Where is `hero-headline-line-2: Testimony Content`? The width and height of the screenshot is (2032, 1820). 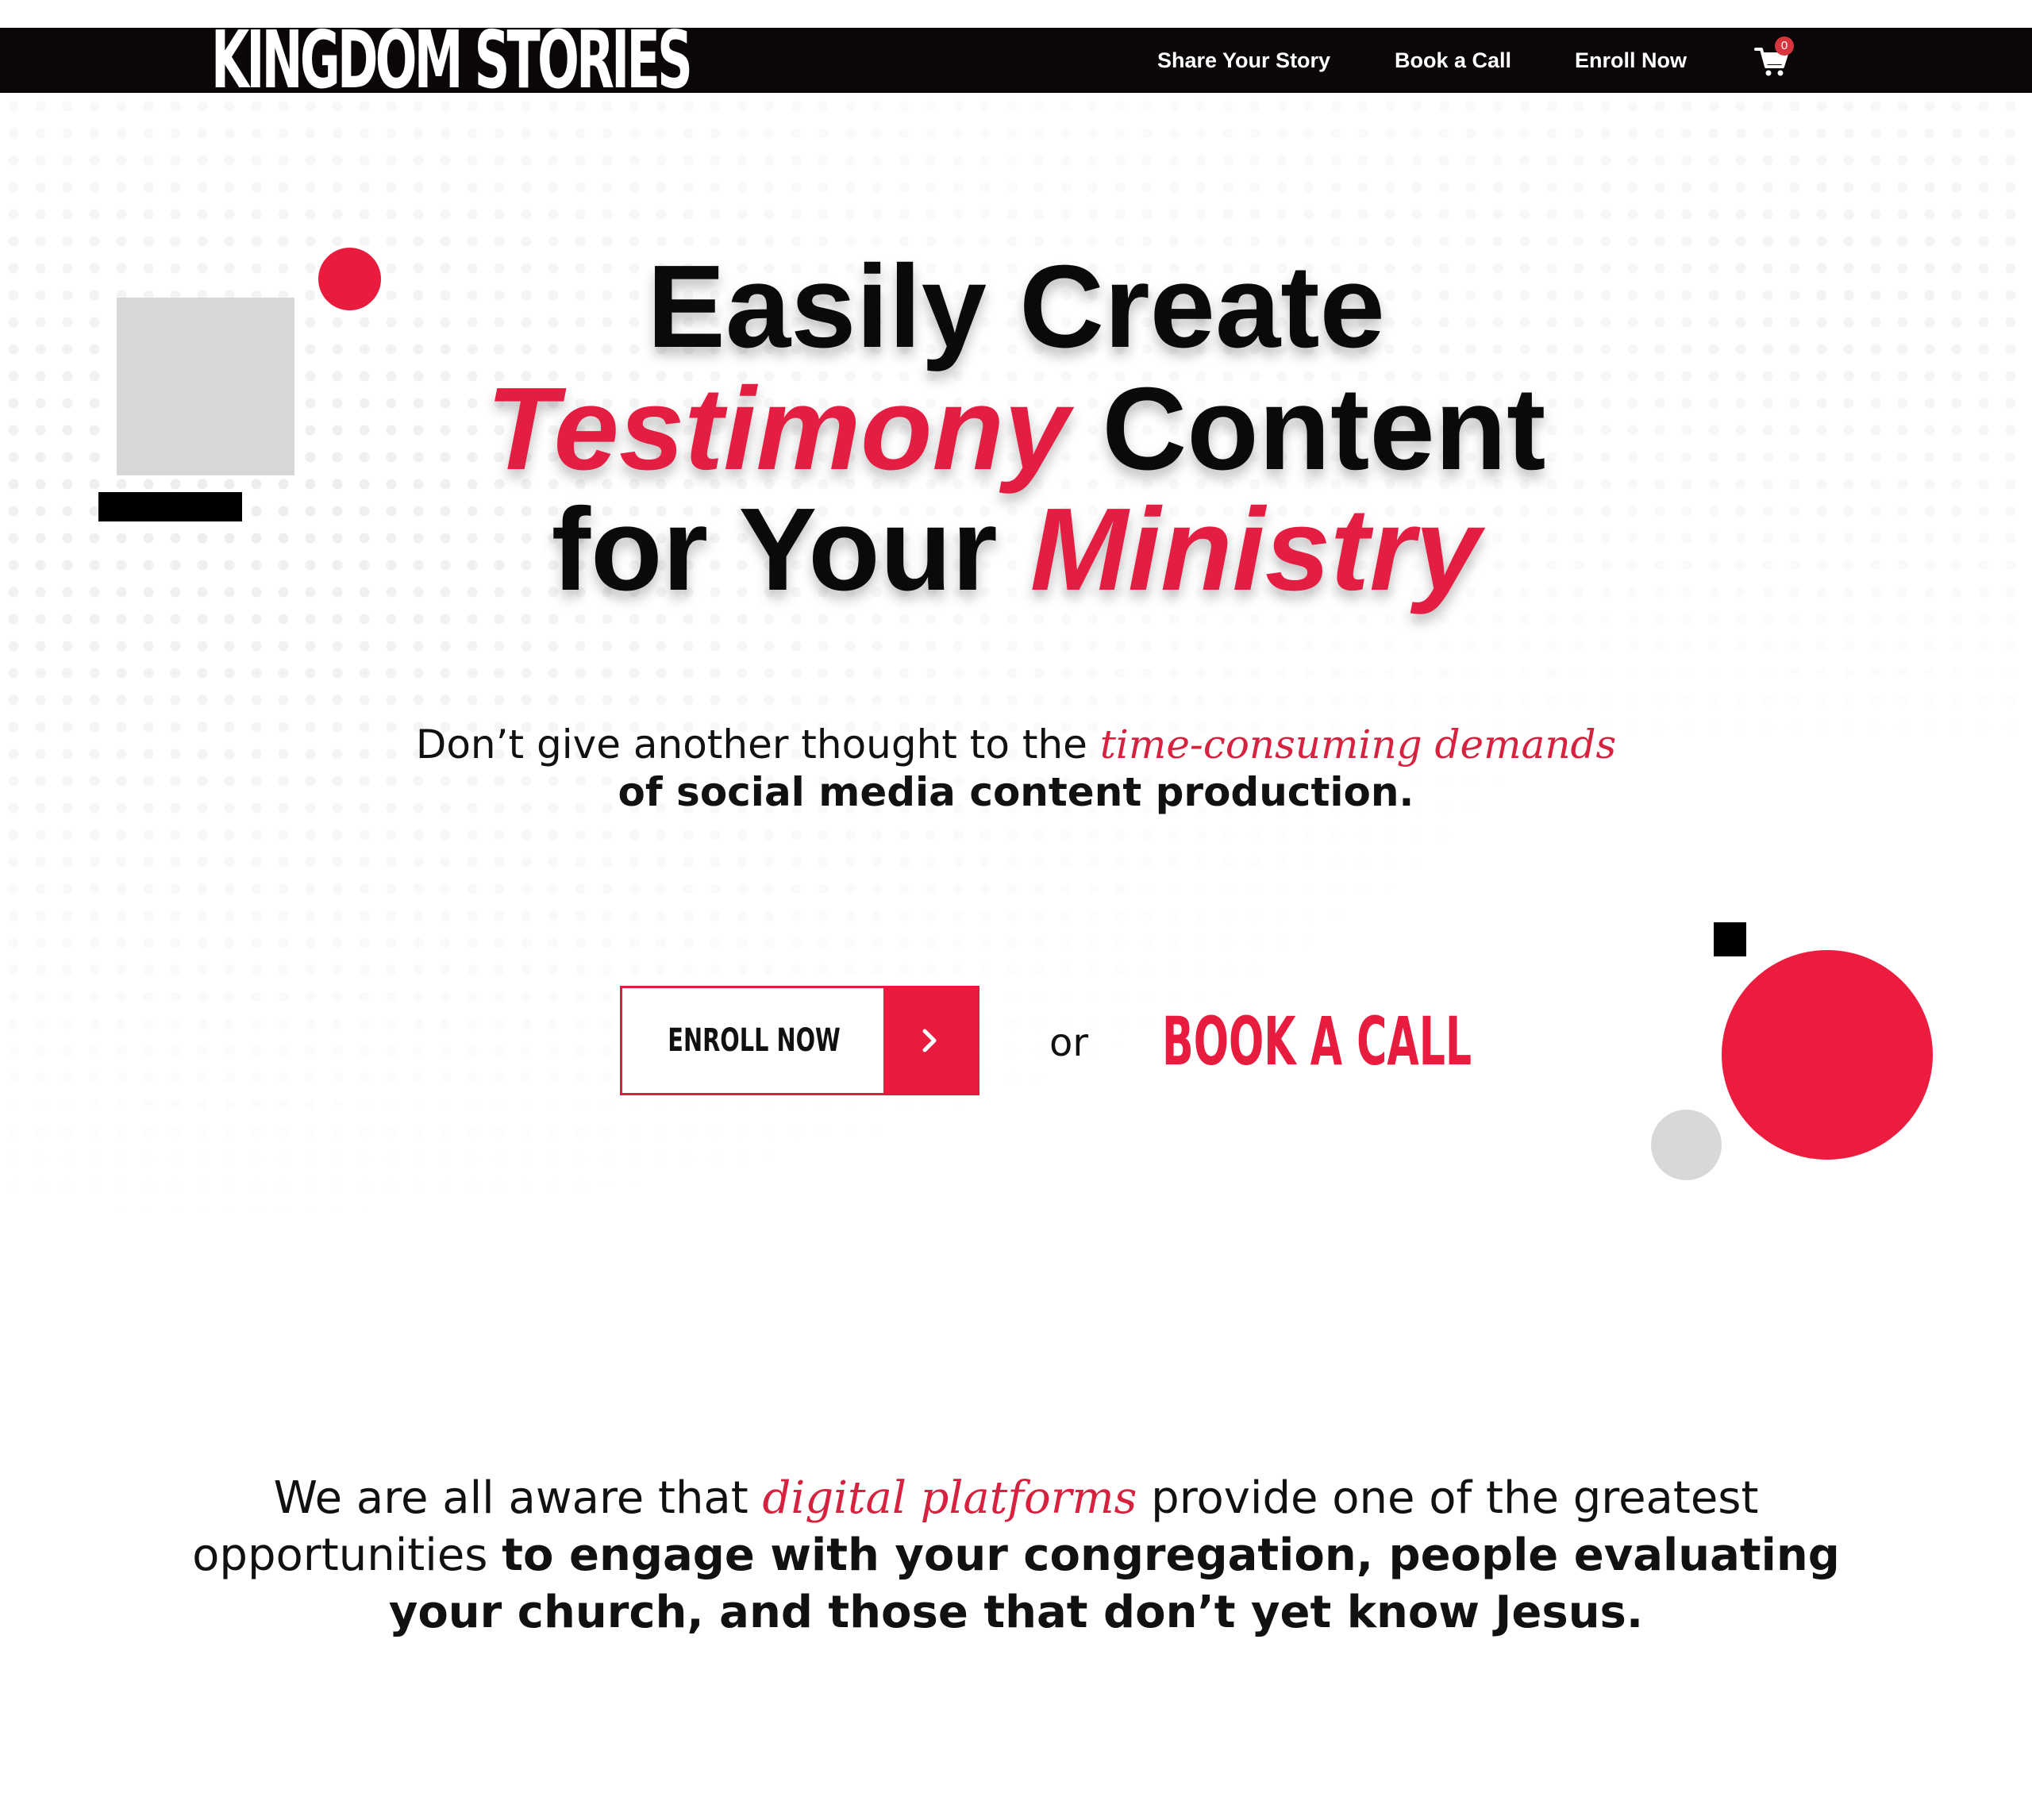
hero-headline-line-2: Testimony Content is located at coordinates (1016, 430).